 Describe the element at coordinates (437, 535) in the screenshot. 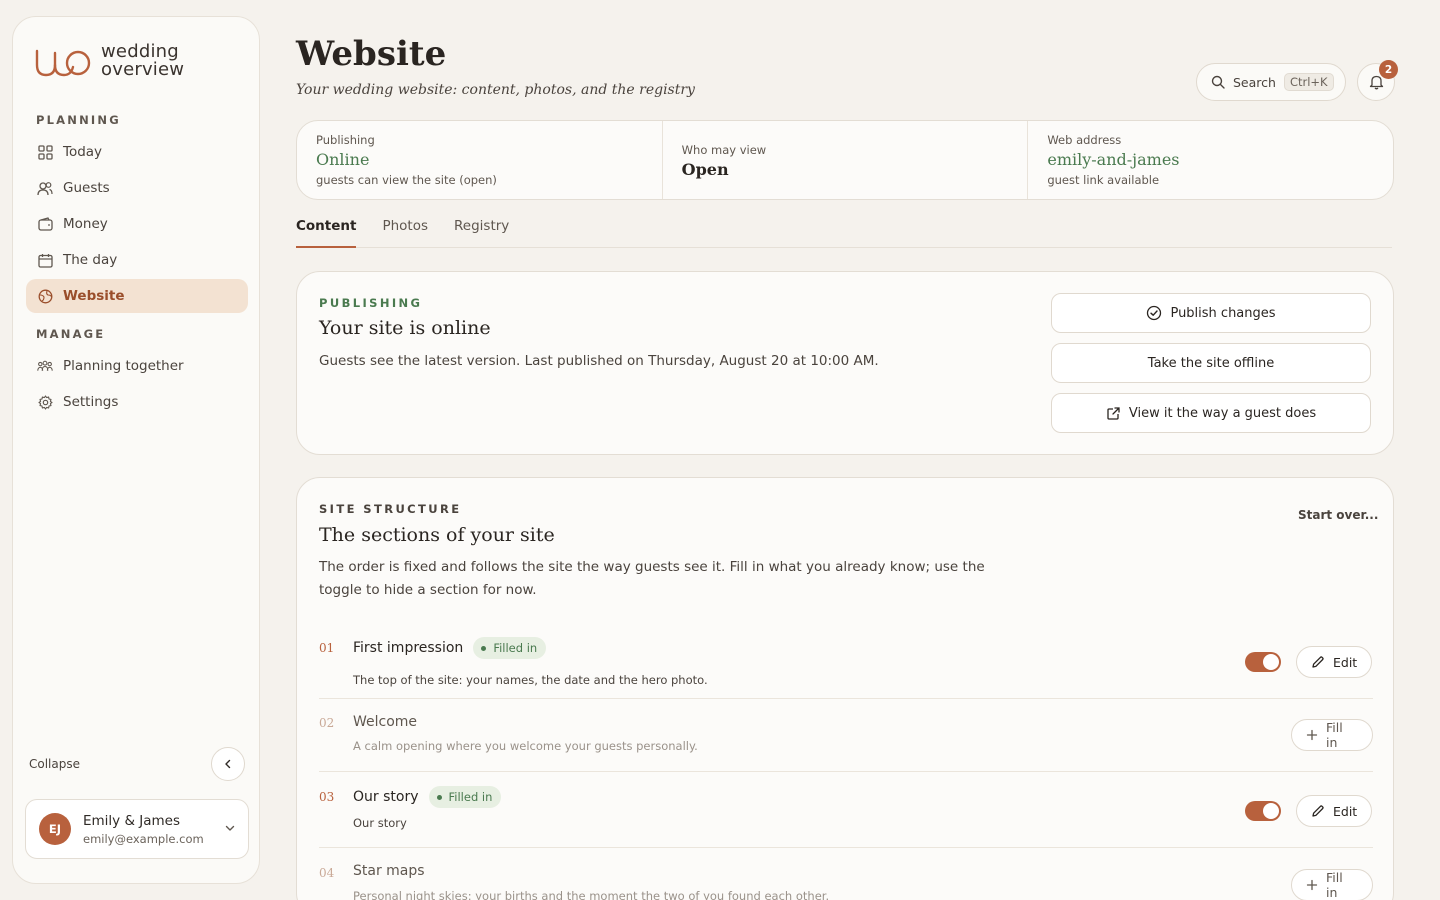

I see `structure-title: The sections of your site` at that location.